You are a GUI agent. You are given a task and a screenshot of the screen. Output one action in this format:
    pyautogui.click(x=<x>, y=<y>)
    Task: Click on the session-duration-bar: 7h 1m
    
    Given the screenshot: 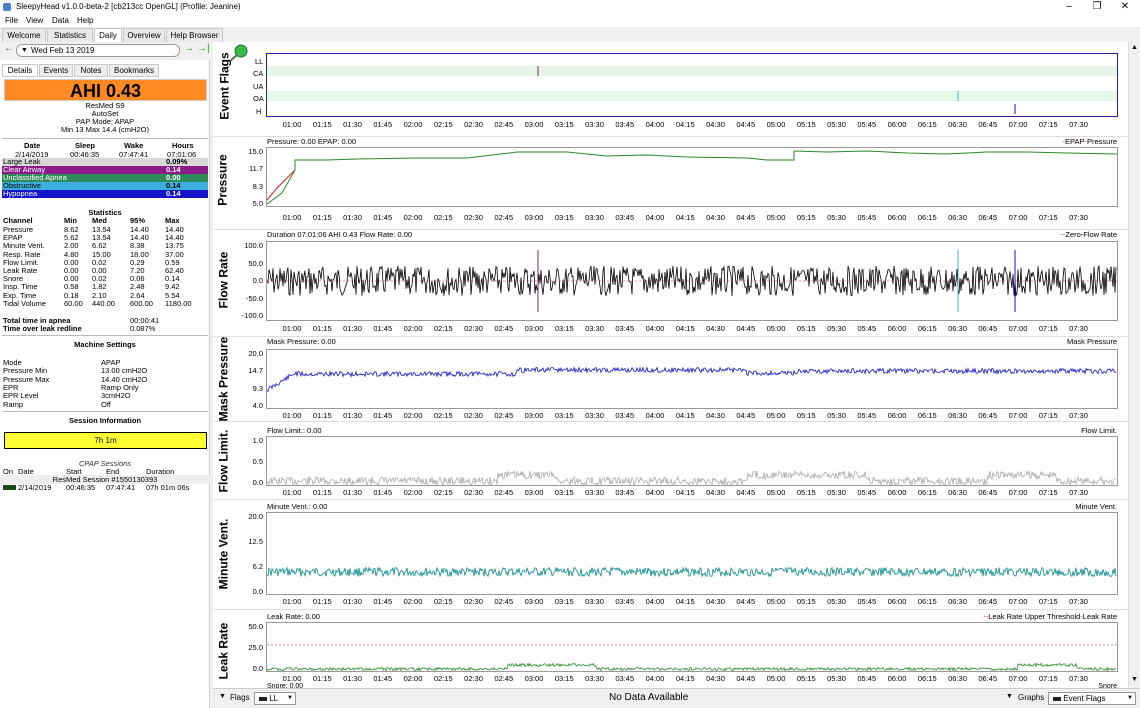 What is the action you would take?
    pyautogui.click(x=105, y=440)
    